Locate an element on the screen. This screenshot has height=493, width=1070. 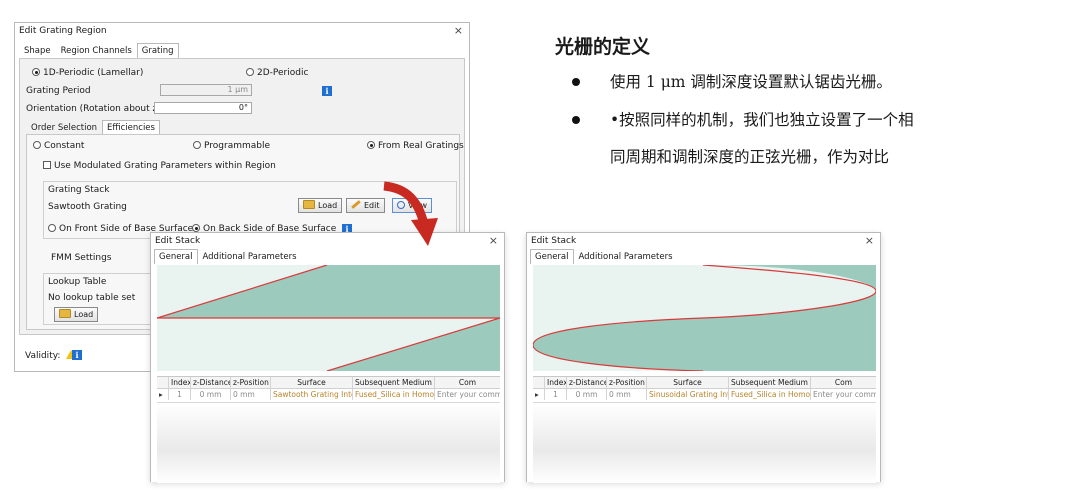
label-2d-periodic: 2D-Periodic is located at coordinates (283, 73).